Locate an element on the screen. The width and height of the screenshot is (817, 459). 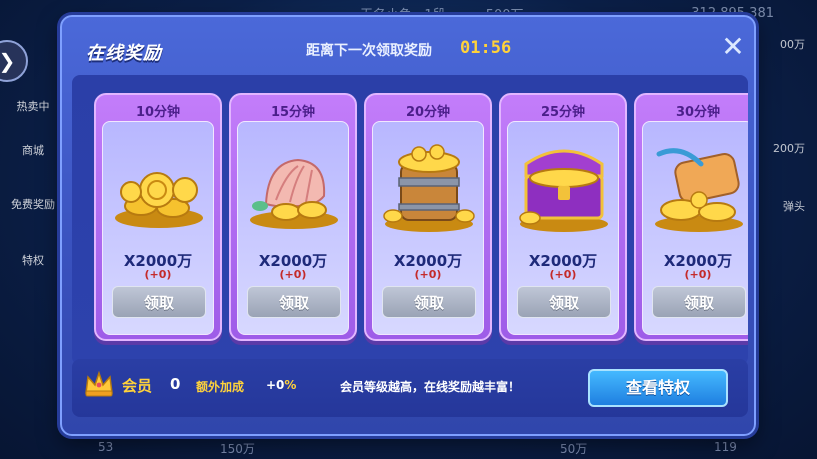
right-rail-value-2: 200万 is located at coordinates (789, 148).